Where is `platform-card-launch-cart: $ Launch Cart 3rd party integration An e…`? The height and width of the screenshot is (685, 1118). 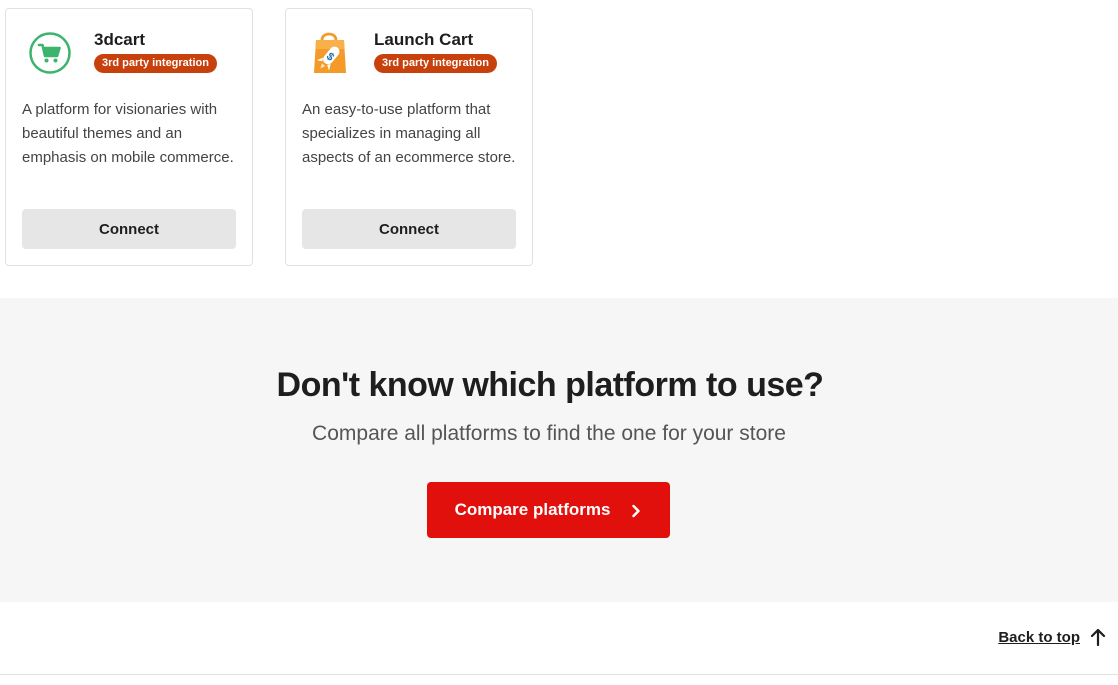
platform-card-launch-cart: $ Launch Cart 3rd party integration An e… is located at coordinates (409, 137).